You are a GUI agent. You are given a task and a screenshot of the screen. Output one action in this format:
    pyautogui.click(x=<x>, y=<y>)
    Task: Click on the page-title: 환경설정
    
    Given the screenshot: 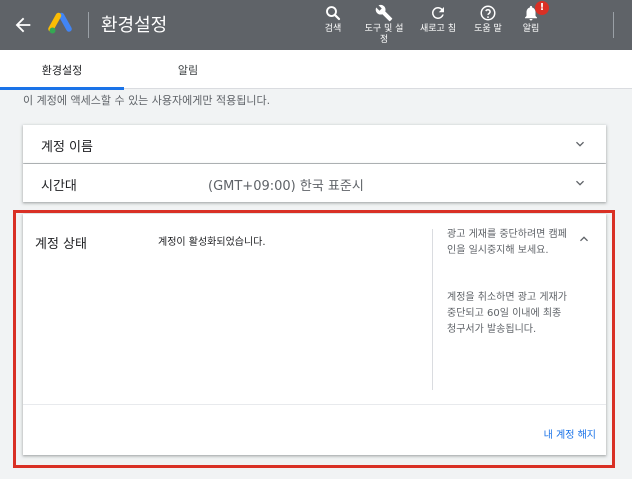 What is the action you would take?
    pyautogui.click(x=134, y=25)
    